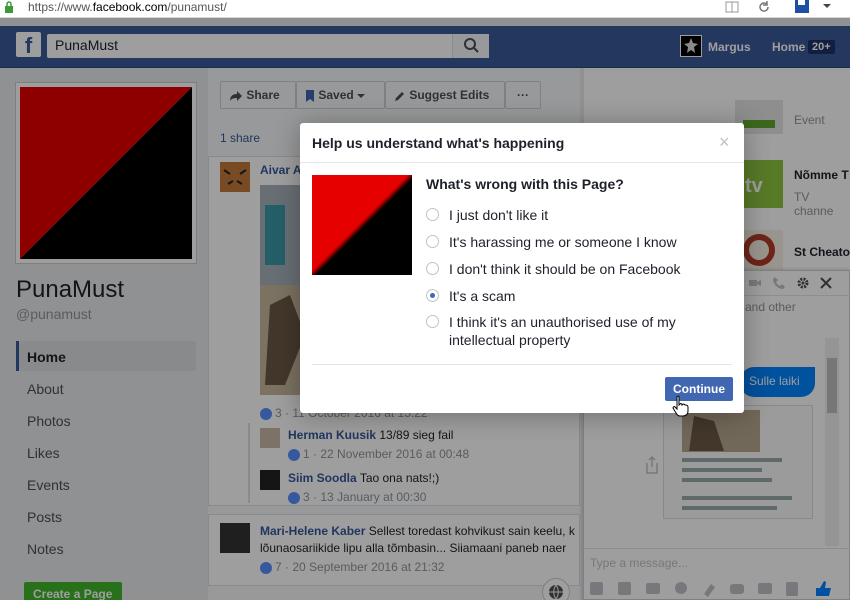 Image resolution: width=850 pixels, height=600 pixels. What do you see at coordinates (362, 225) in the screenshot?
I see `page-flag-thumbnail` at bounding box center [362, 225].